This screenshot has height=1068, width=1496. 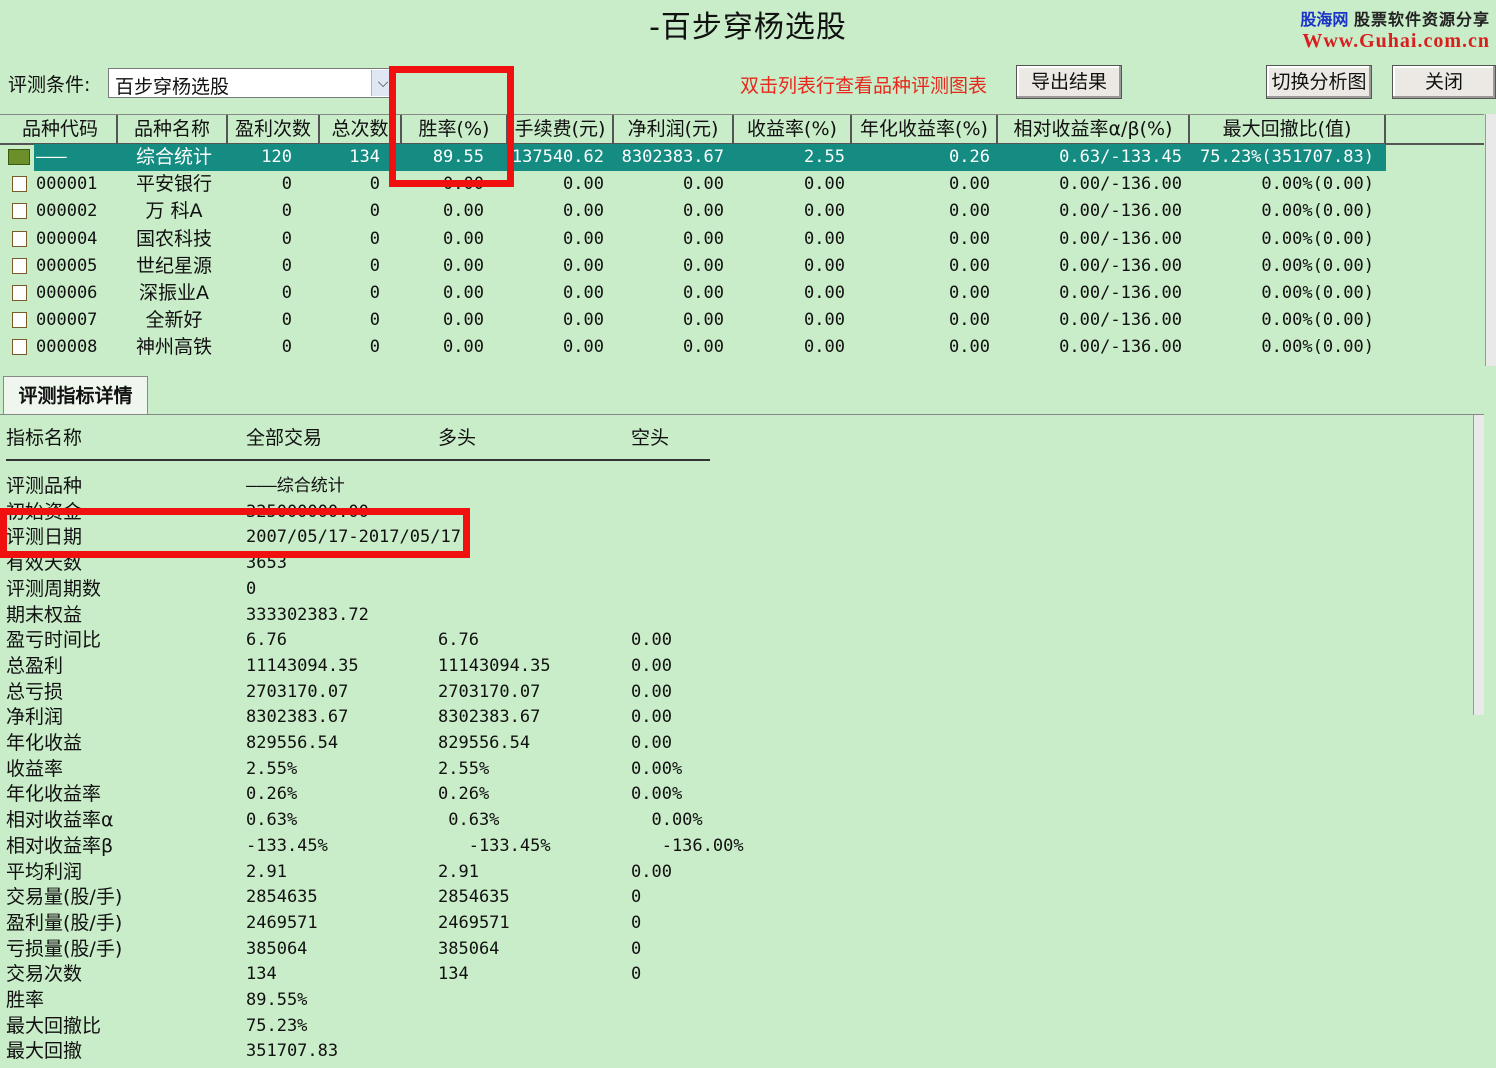 What do you see at coordinates (561, 129) in the screenshot?
I see `column-header: 手续费(元)` at bounding box center [561, 129].